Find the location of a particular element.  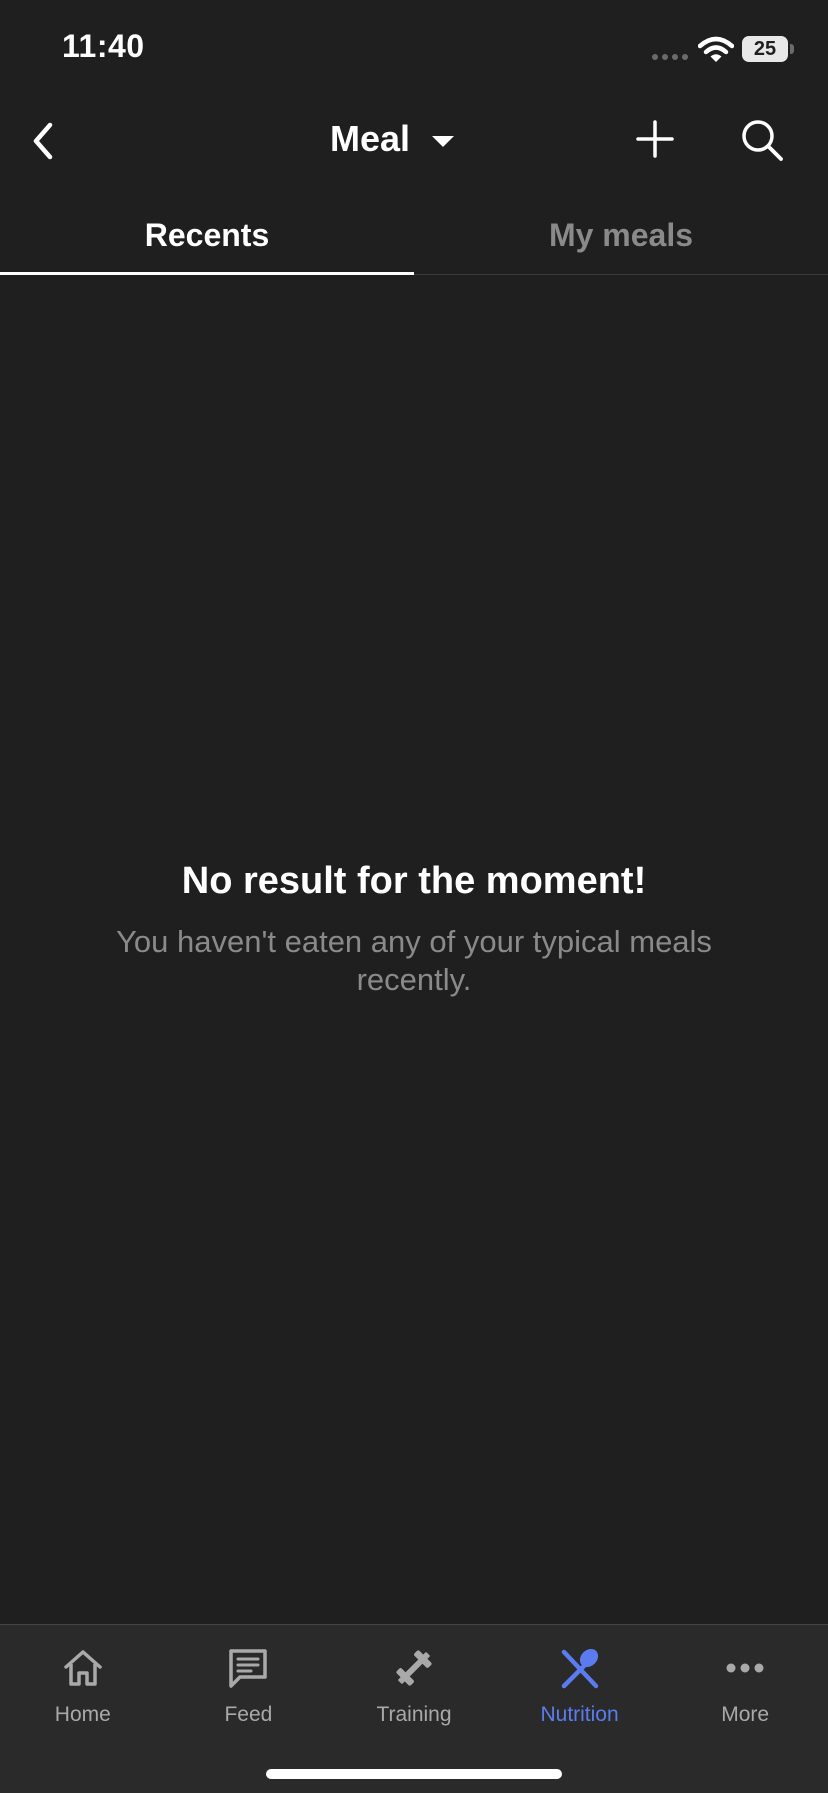

nav-label-training: Training is located at coordinates (414, 1714).